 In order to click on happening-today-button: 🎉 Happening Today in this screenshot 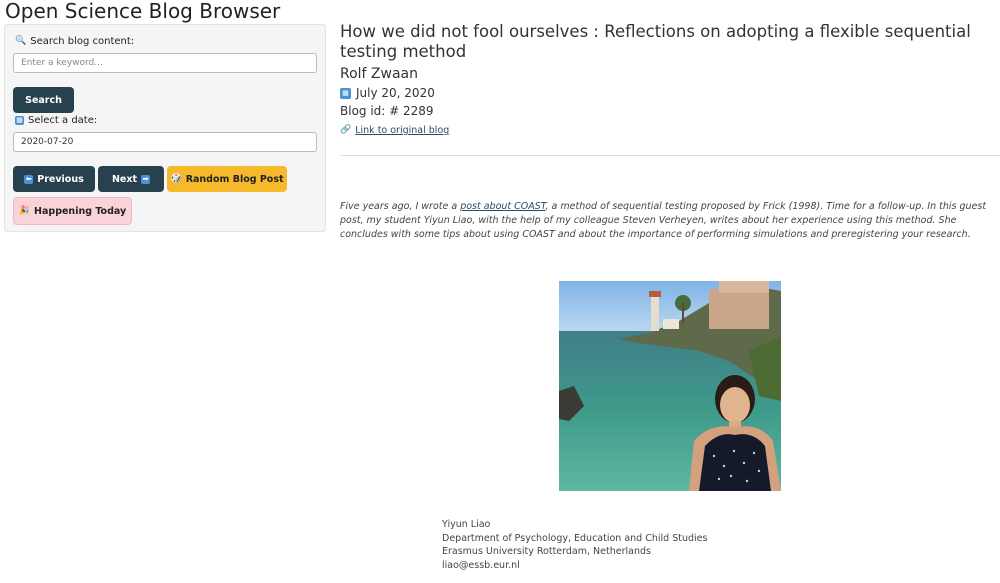, I will do `click(72, 211)`.